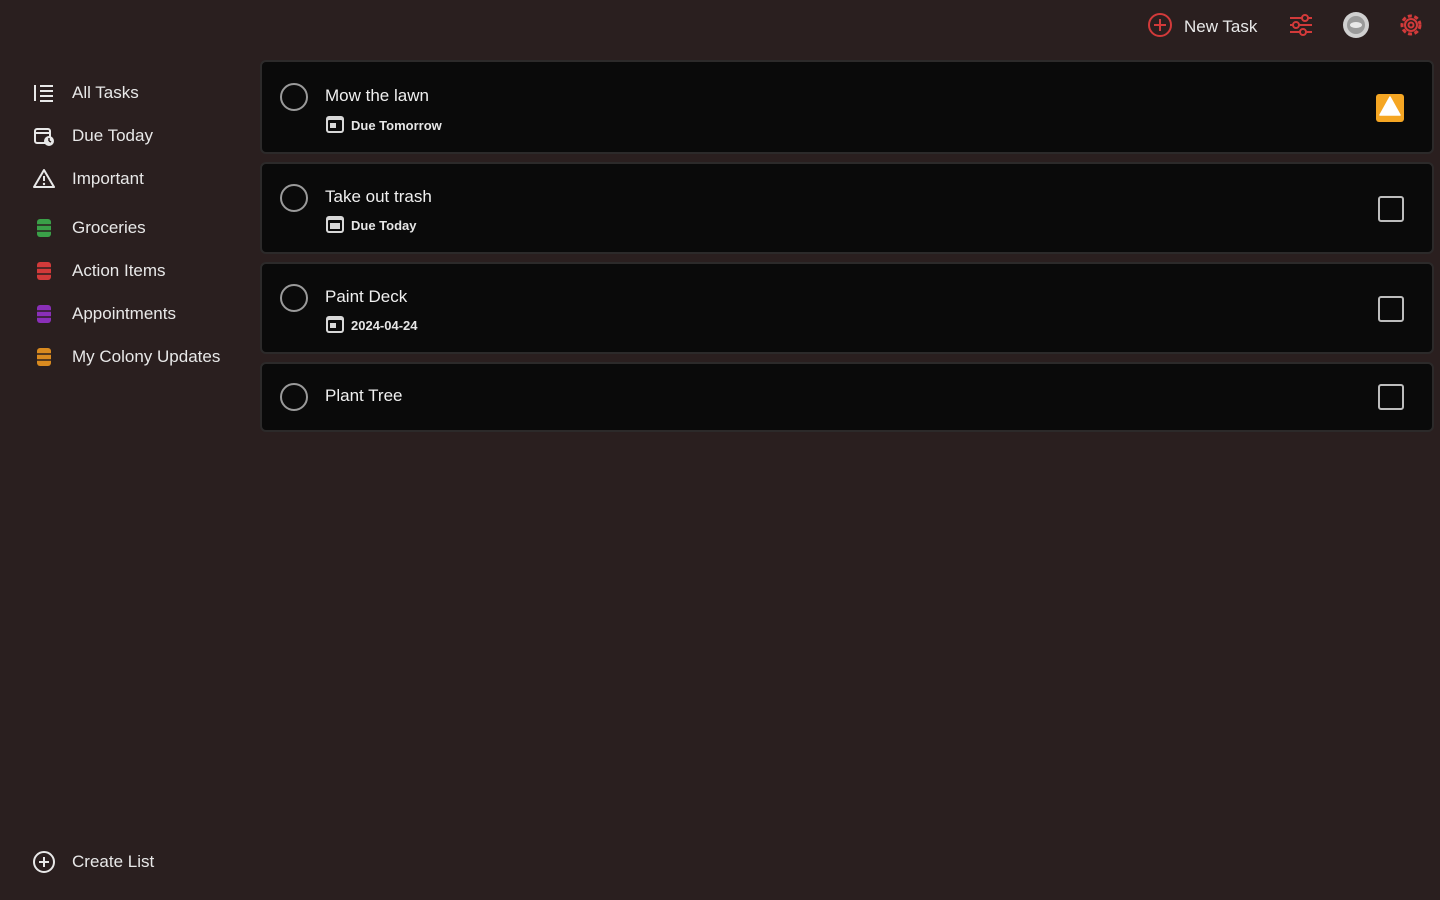 This screenshot has height=900, width=1440. I want to click on gear-icon, so click(1411, 27).